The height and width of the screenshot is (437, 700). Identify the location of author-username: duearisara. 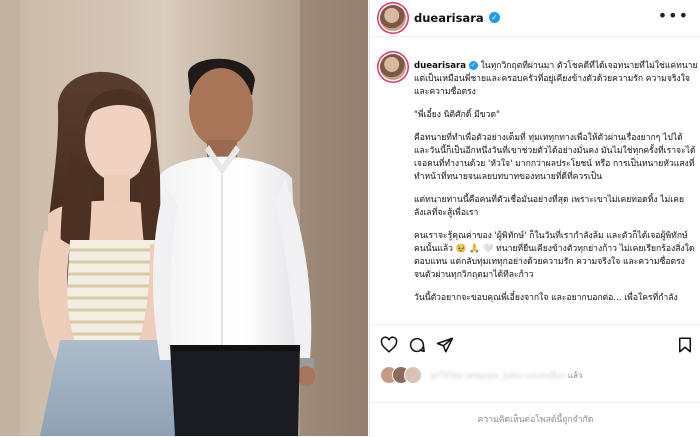
(449, 18).